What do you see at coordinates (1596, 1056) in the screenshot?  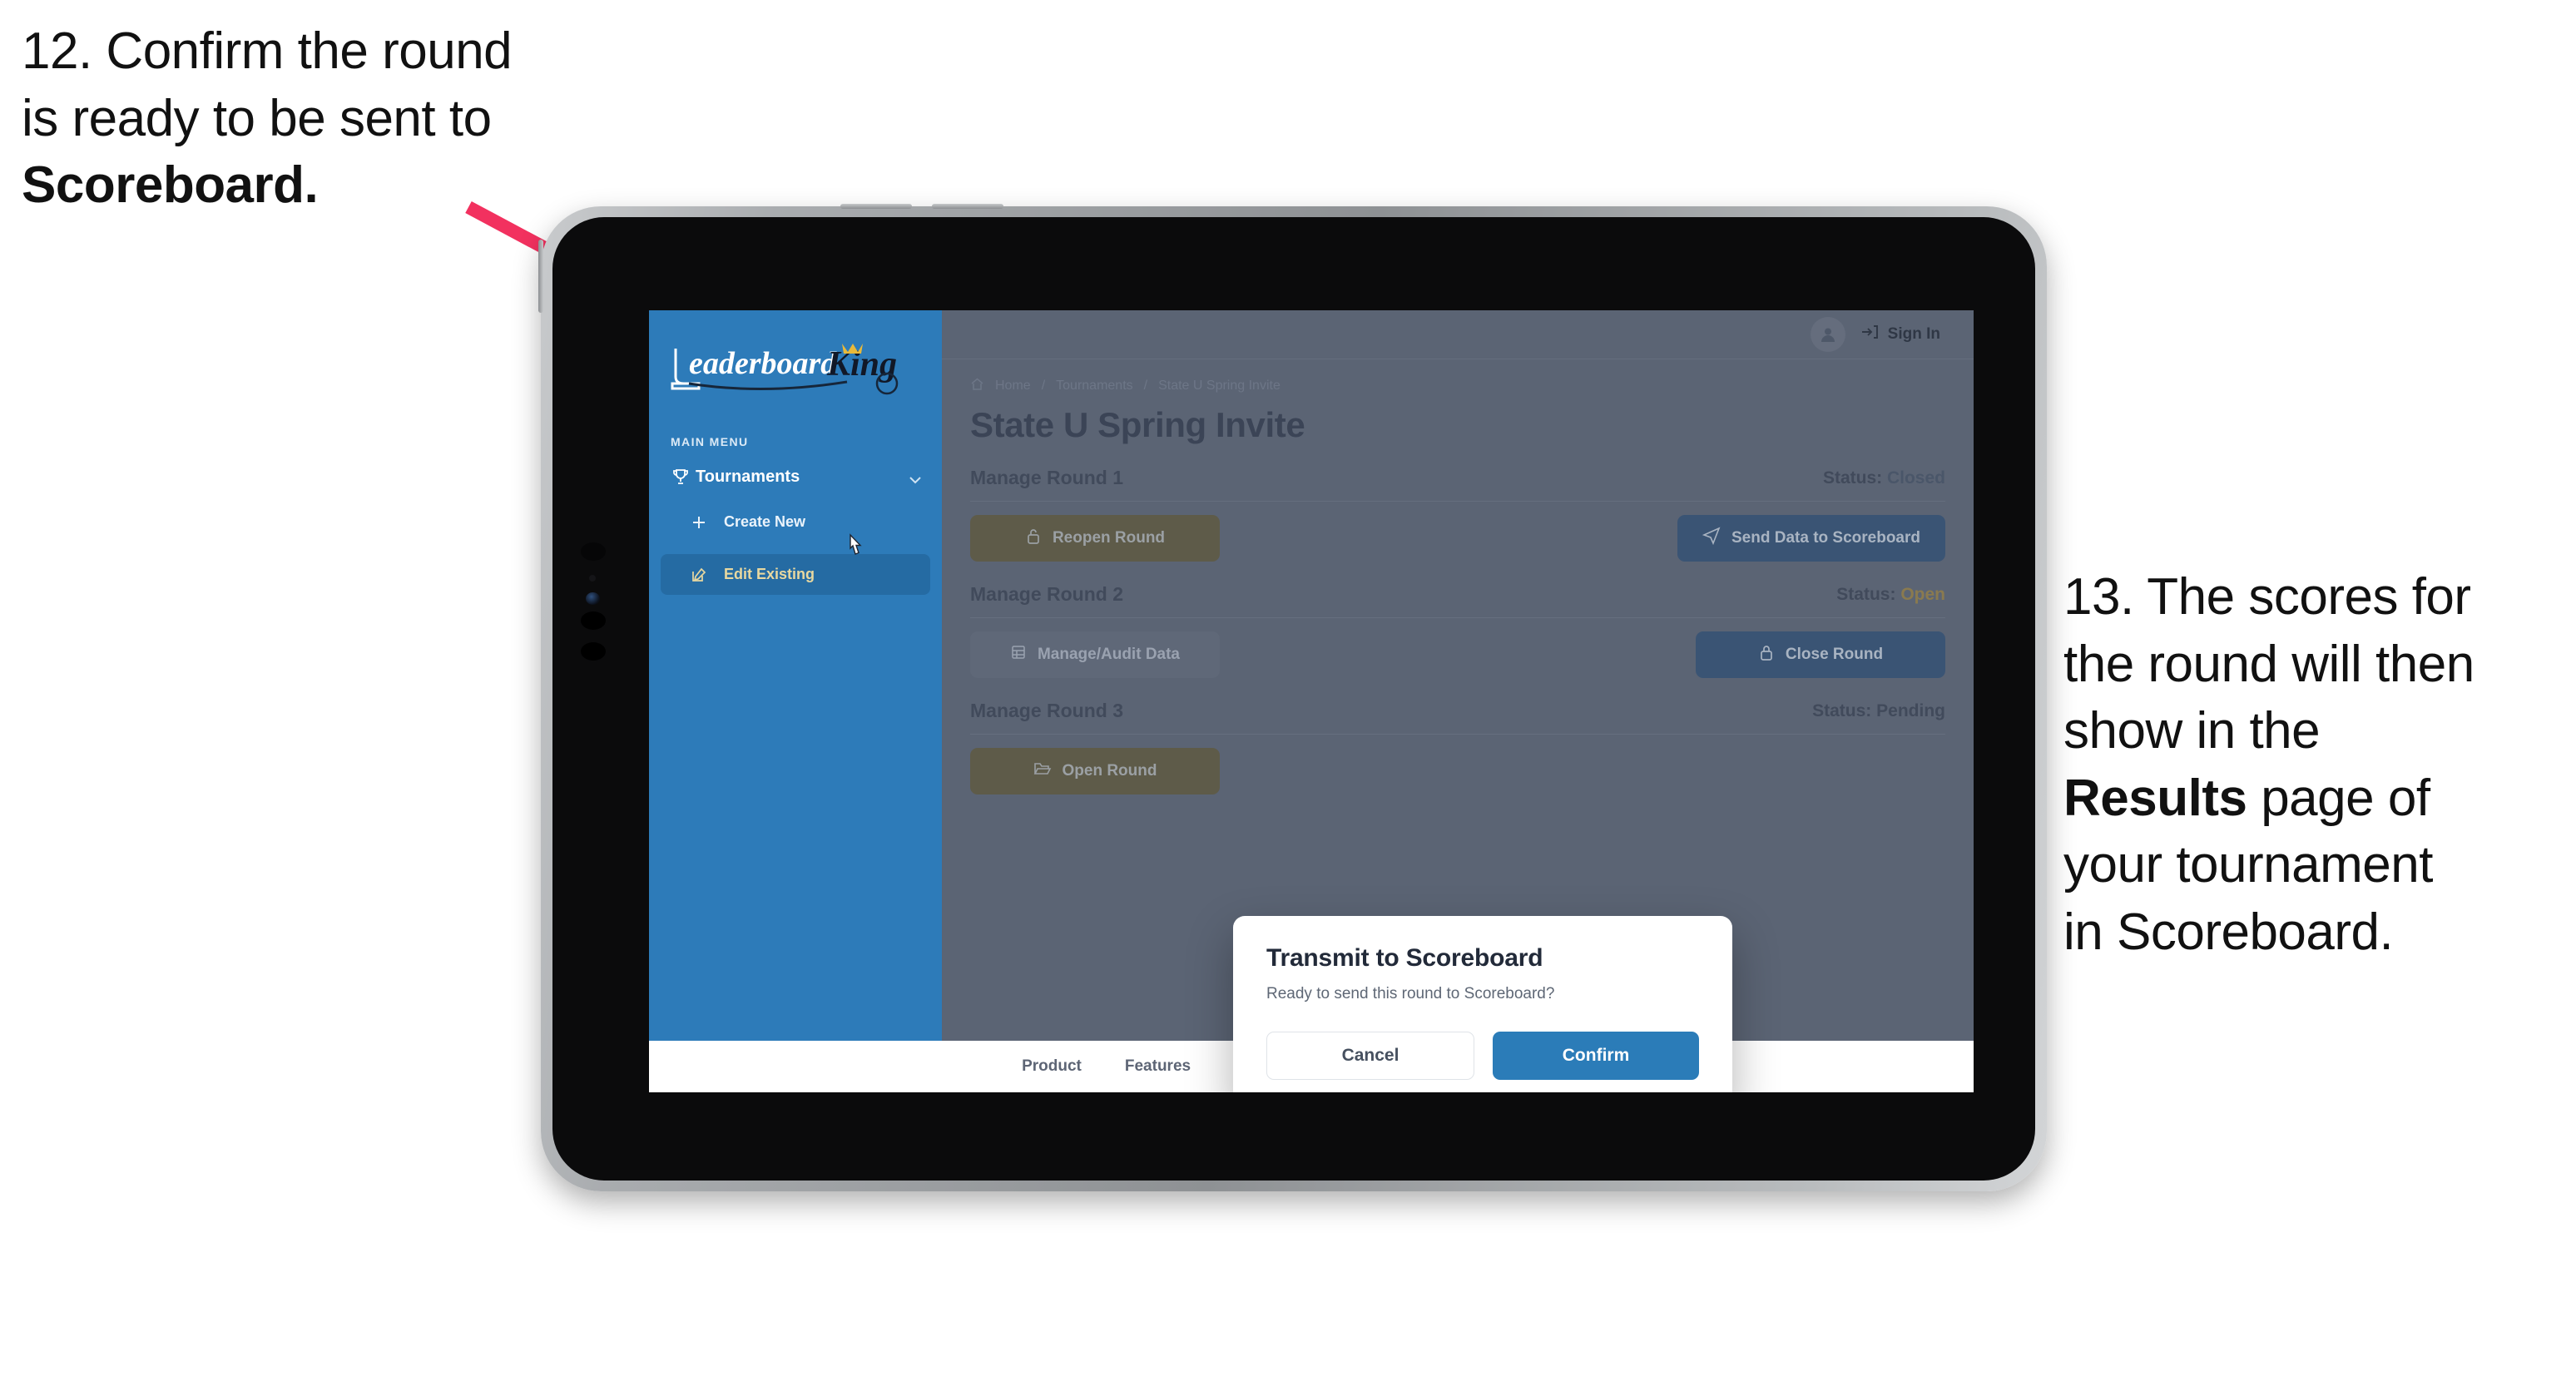 I see `confirm-button: Confirm` at bounding box center [1596, 1056].